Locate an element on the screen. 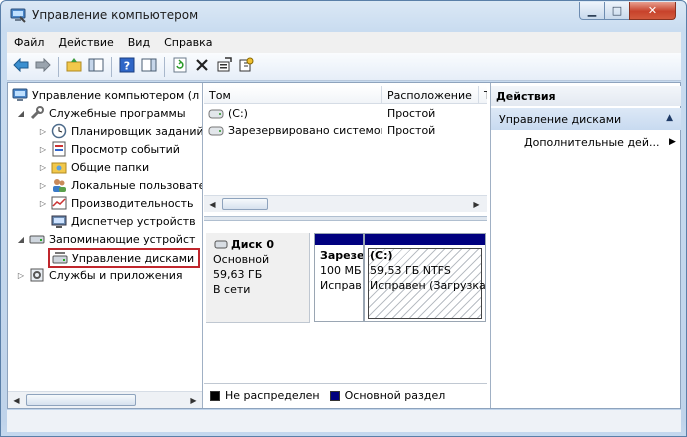 The width and height of the screenshot is (687, 437). menu-view: Вид is located at coordinates (139, 42).